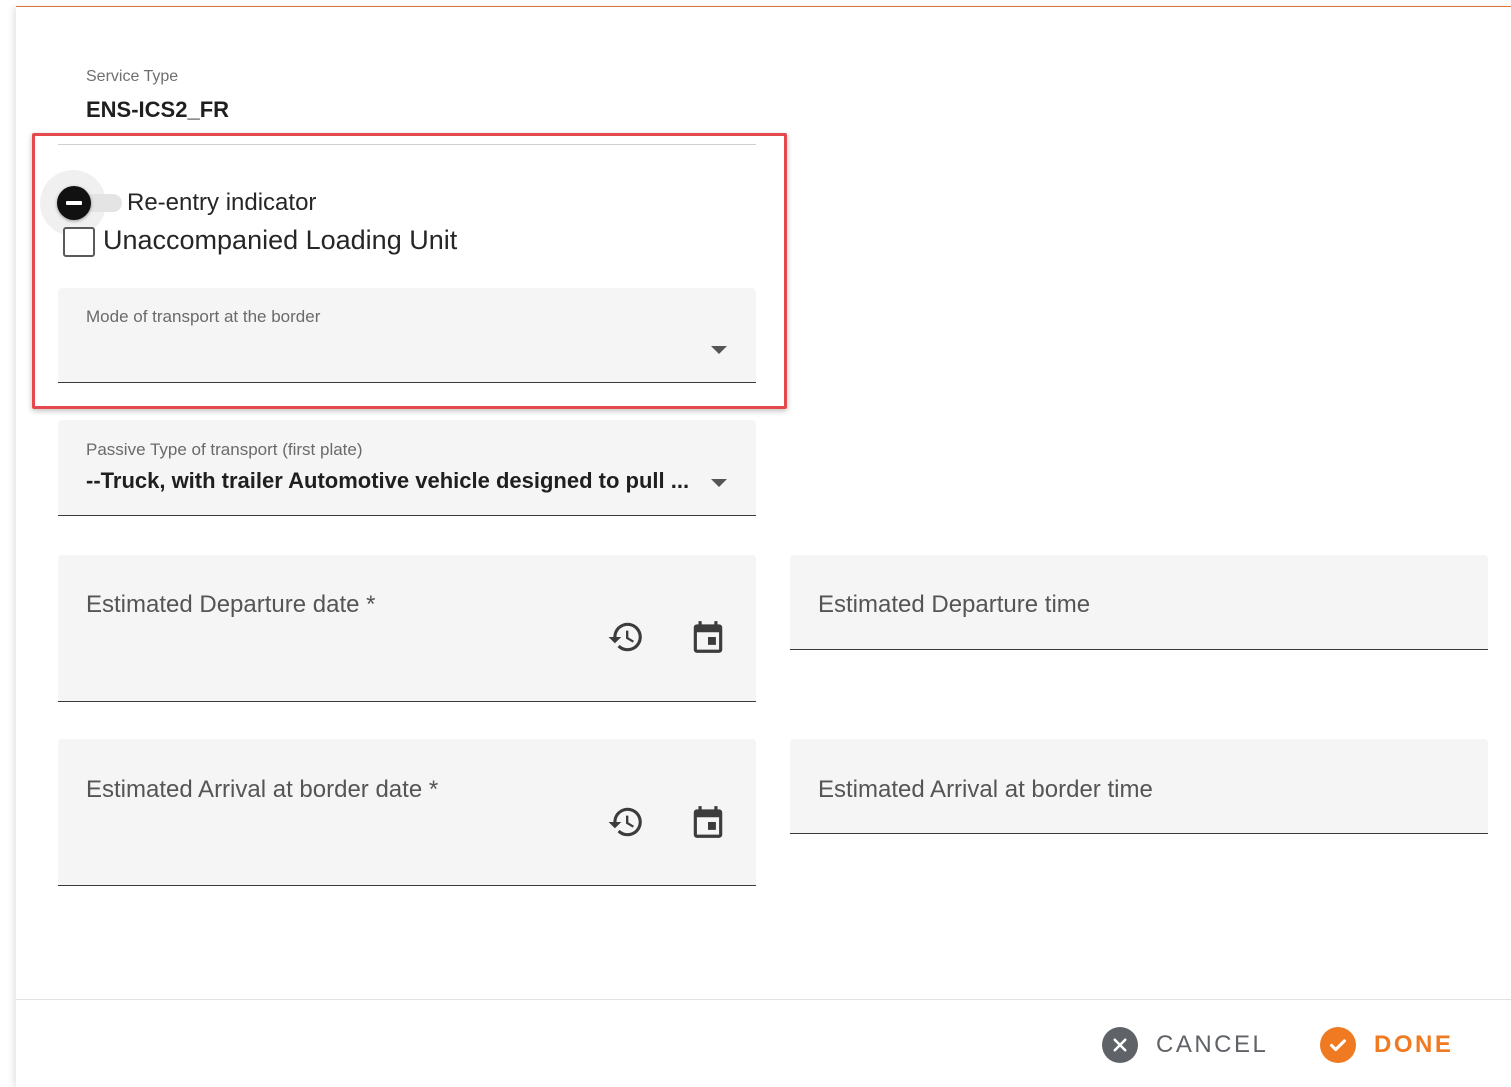 The width and height of the screenshot is (1511, 1087). I want to click on check-circle-icon, so click(1338, 1045).